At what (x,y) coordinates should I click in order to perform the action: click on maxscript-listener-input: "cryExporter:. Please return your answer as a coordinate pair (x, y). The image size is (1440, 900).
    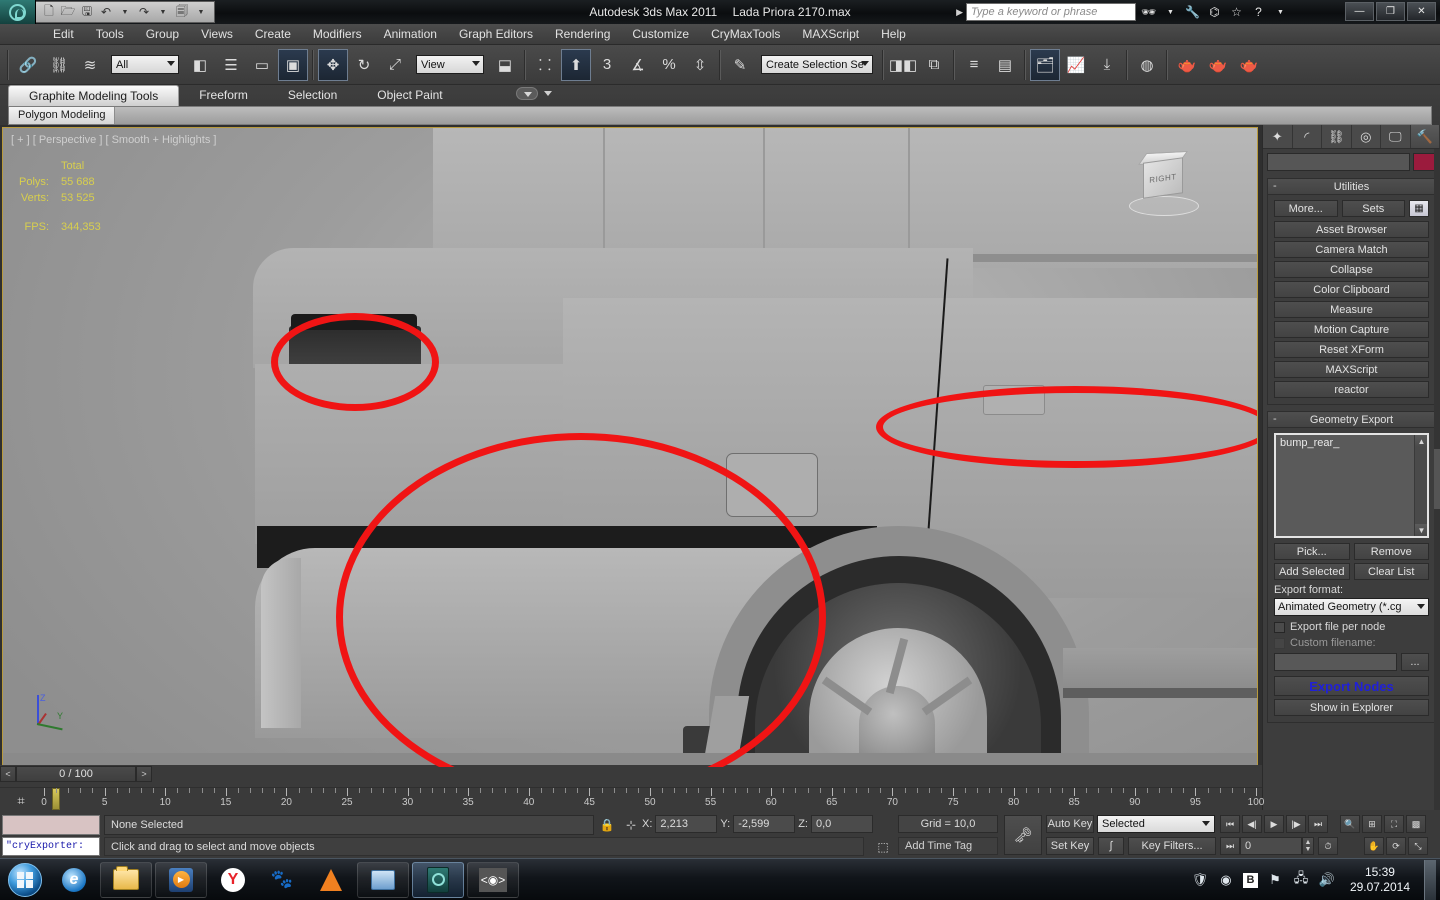
    Looking at the image, I should click on (51, 846).